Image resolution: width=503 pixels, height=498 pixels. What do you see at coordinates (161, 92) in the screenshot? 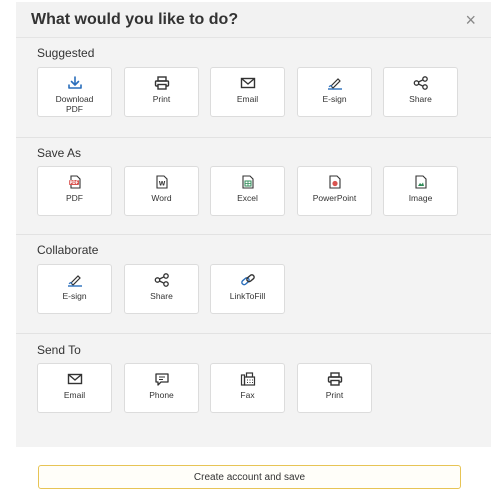
I see `print-button: Print` at bounding box center [161, 92].